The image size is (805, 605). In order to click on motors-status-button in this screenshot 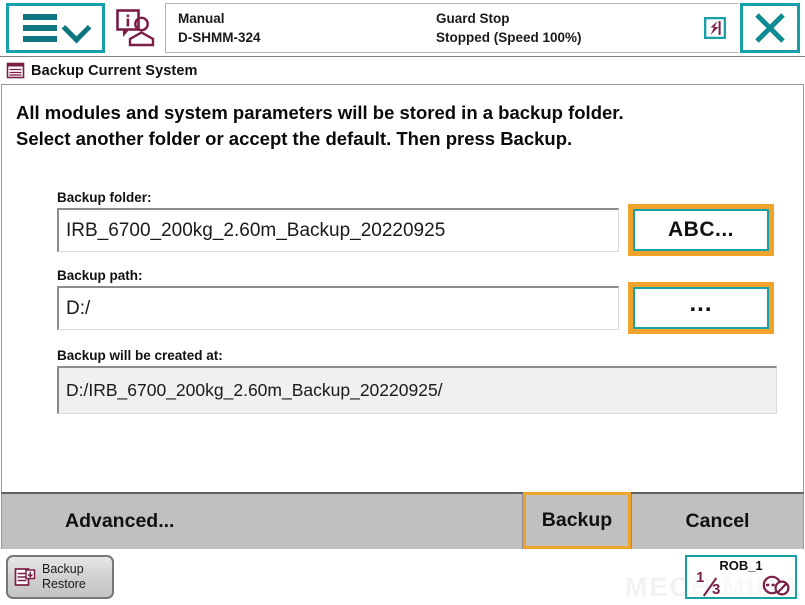, I will do `click(715, 28)`.